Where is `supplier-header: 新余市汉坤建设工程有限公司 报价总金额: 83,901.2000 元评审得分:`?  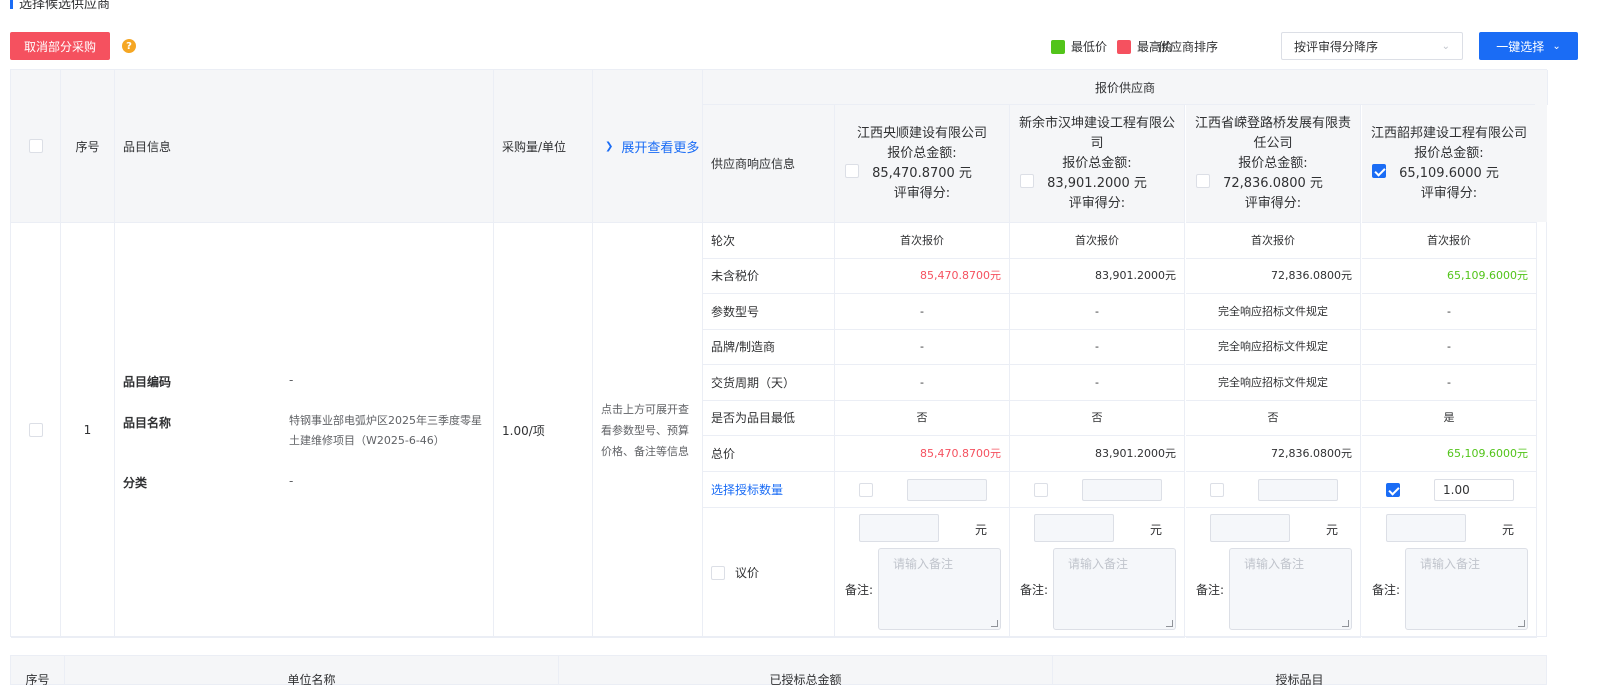 supplier-header: 新余市汉坤建设工程有限公司 报价总金额: 83,901.2000 元评审得分: is located at coordinates (1097, 164).